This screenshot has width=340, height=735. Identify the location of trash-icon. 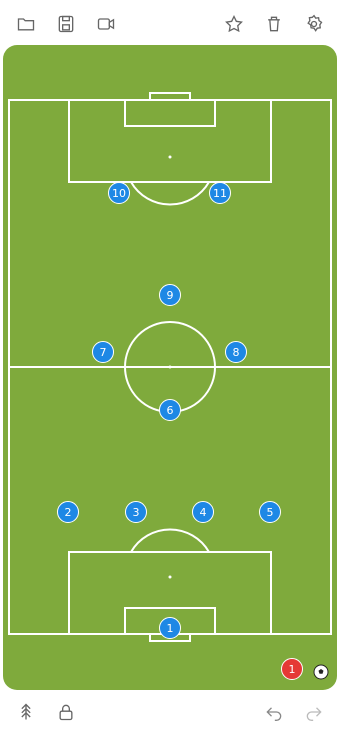
(274, 24).